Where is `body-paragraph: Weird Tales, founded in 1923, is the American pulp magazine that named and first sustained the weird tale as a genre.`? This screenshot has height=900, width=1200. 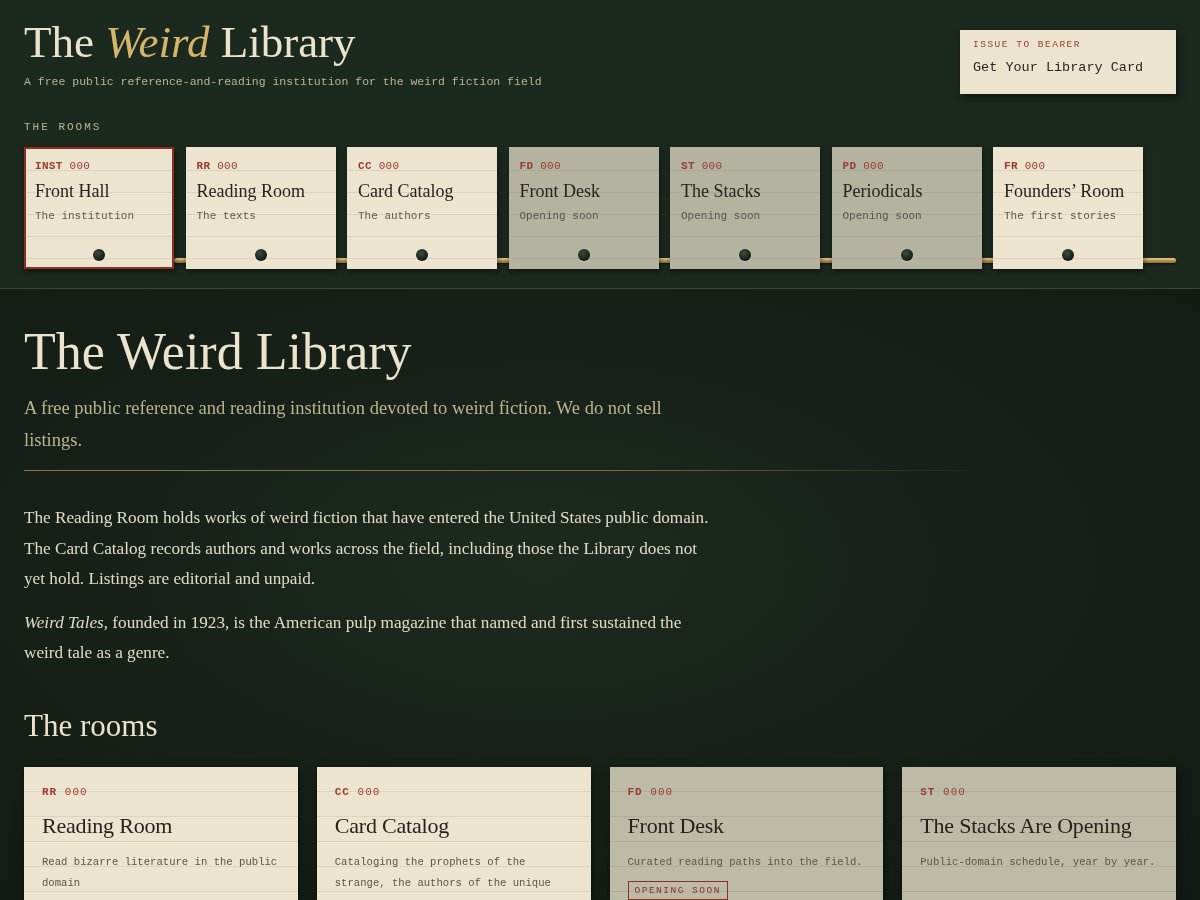
body-paragraph: Weird Tales, founded in 1923, is the American pulp magazine that named and first sustained the weird tale as a genre. is located at coordinates (353, 637).